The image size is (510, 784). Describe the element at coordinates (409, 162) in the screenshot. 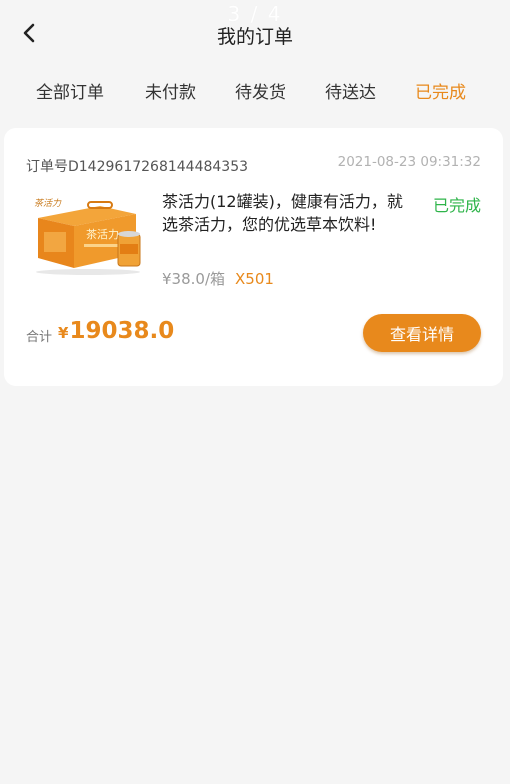

I see `order-time: 2021-08-23 09:31:32` at that location.